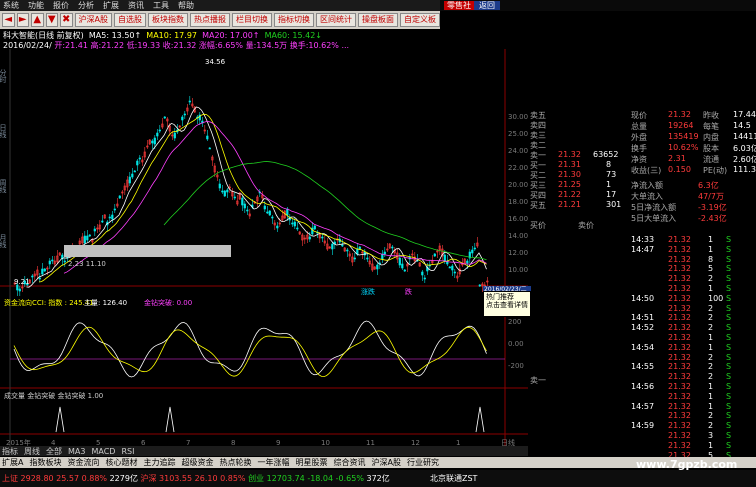 This screenshot has height=487, width=756. What do you see at coordinates (36, 5) in the screenshot?
I see `menu-item-1: 功能` at bounding box center [36, 5].